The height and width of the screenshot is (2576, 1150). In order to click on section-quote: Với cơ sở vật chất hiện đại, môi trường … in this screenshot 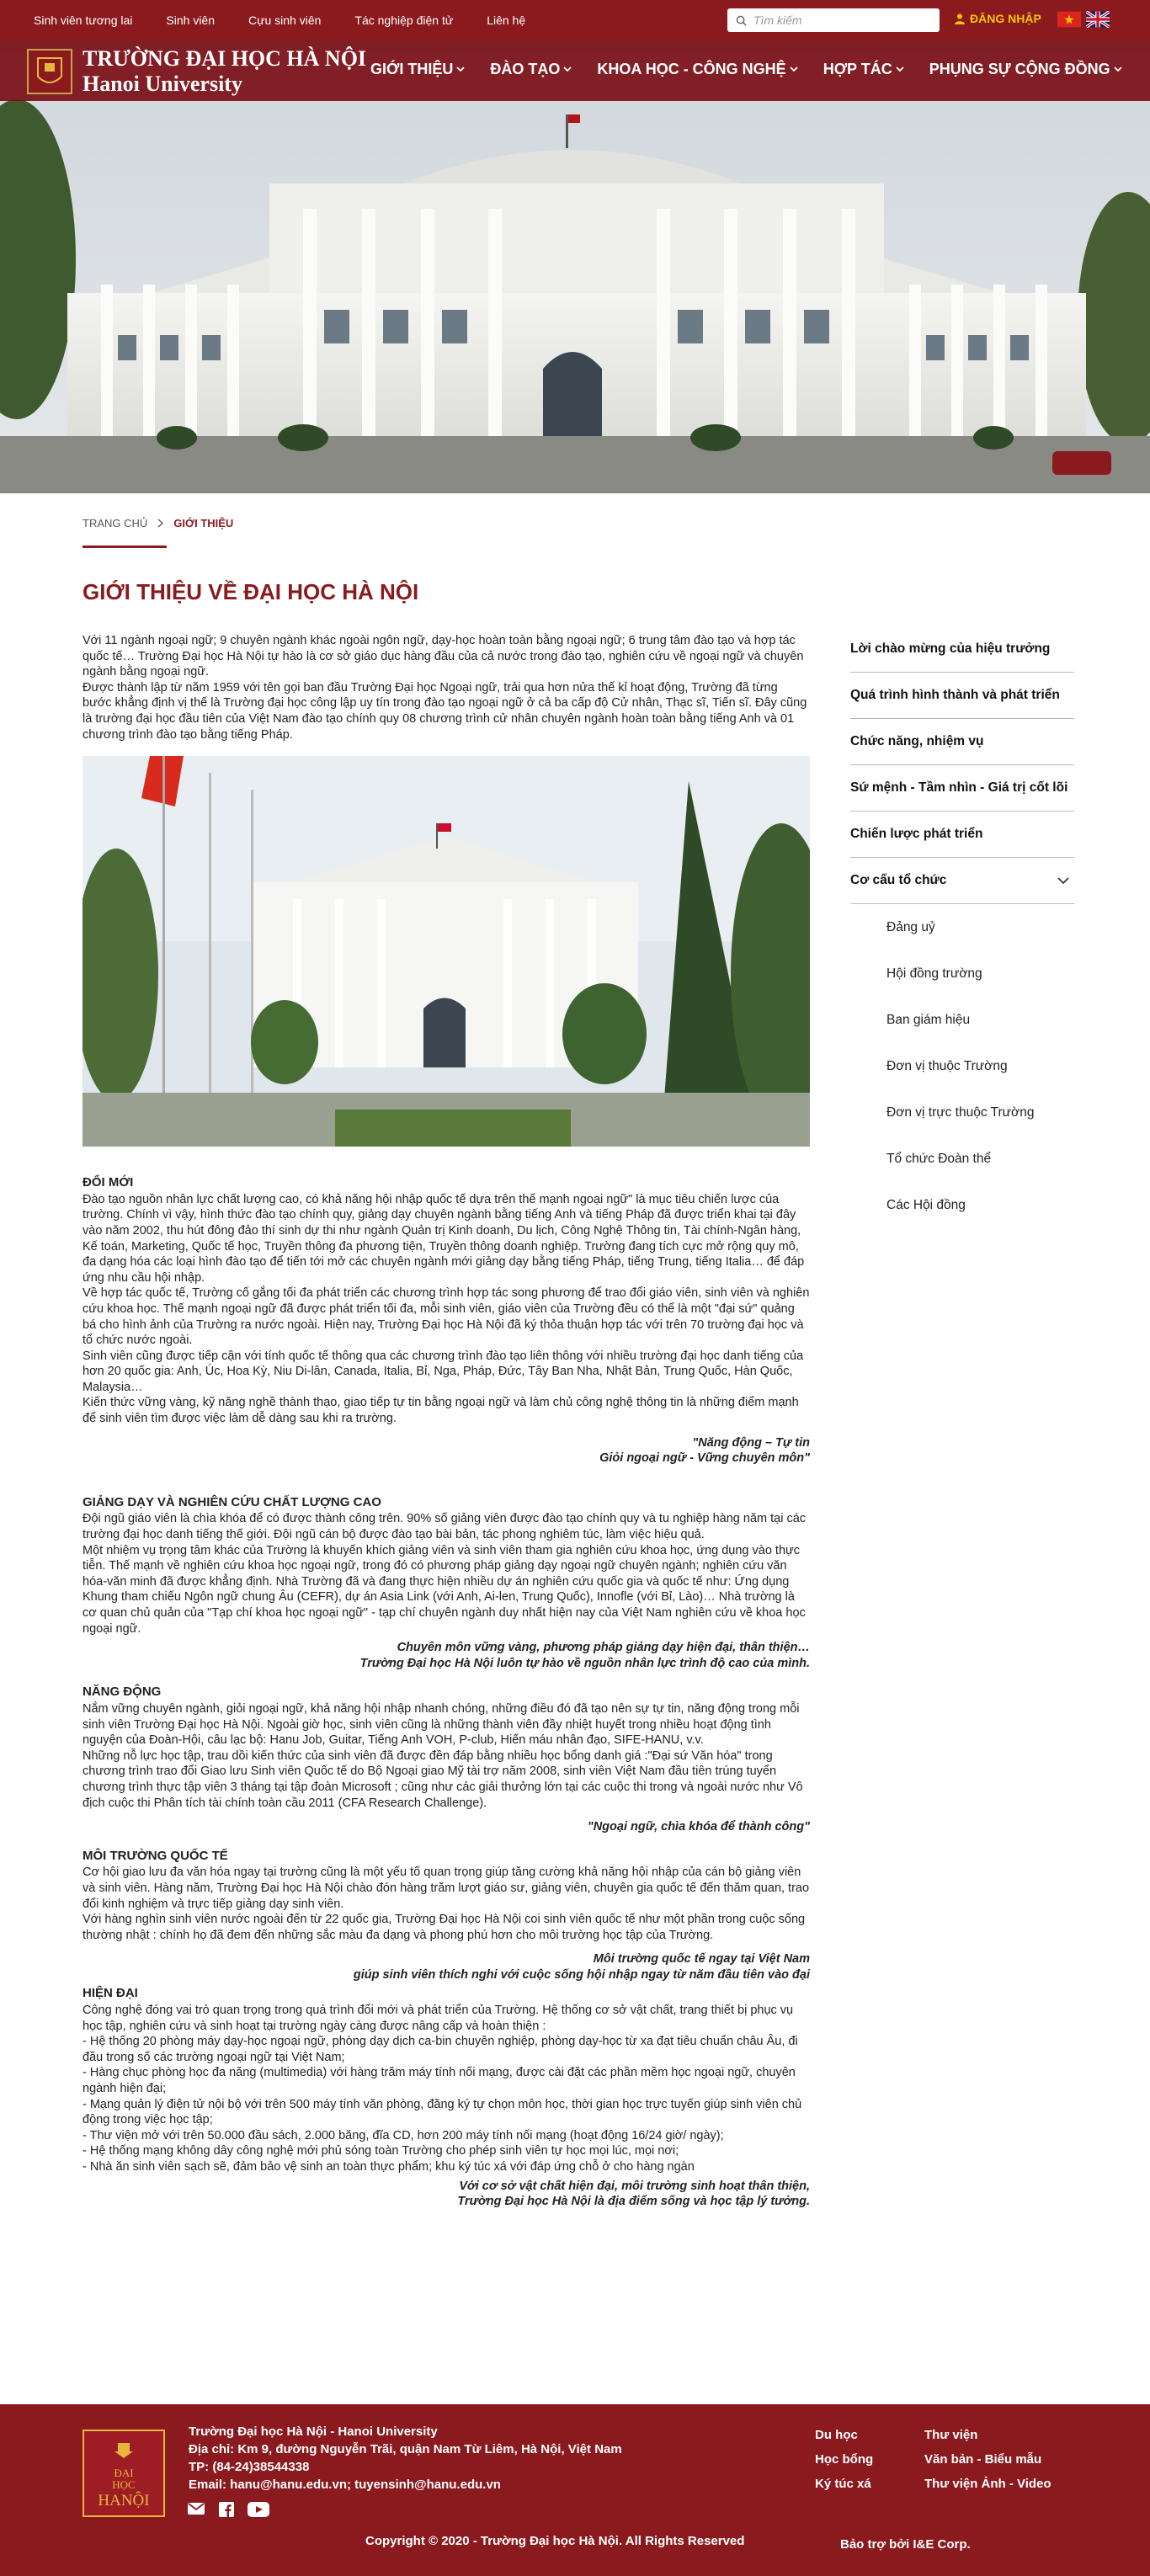, I will do `click(446, 2195)`.